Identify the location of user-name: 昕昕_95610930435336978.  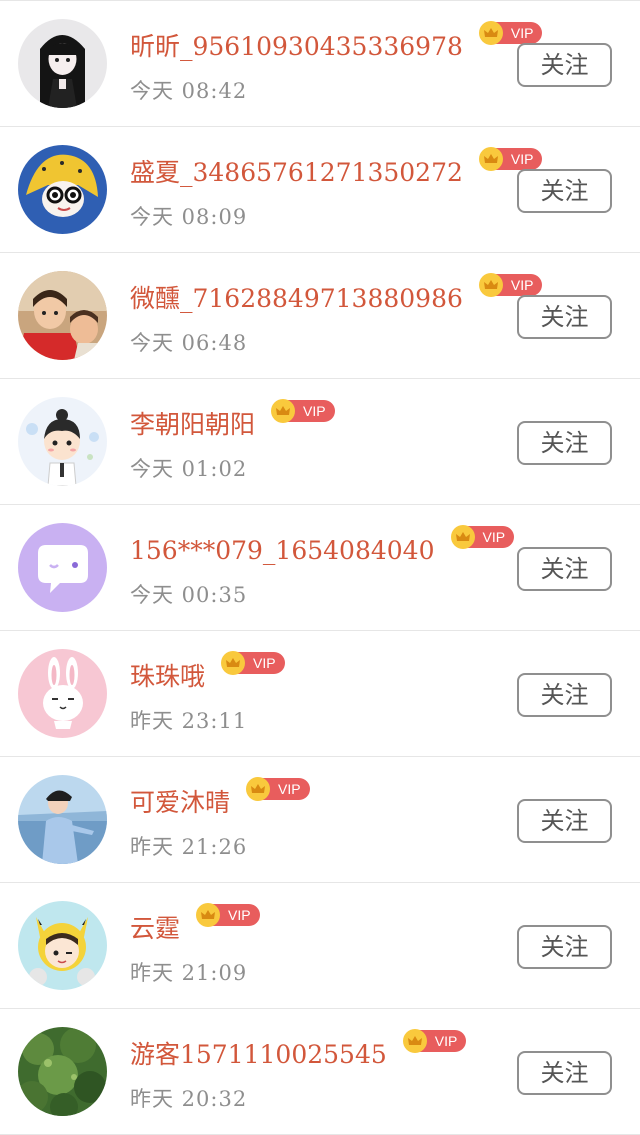
(296, 47).